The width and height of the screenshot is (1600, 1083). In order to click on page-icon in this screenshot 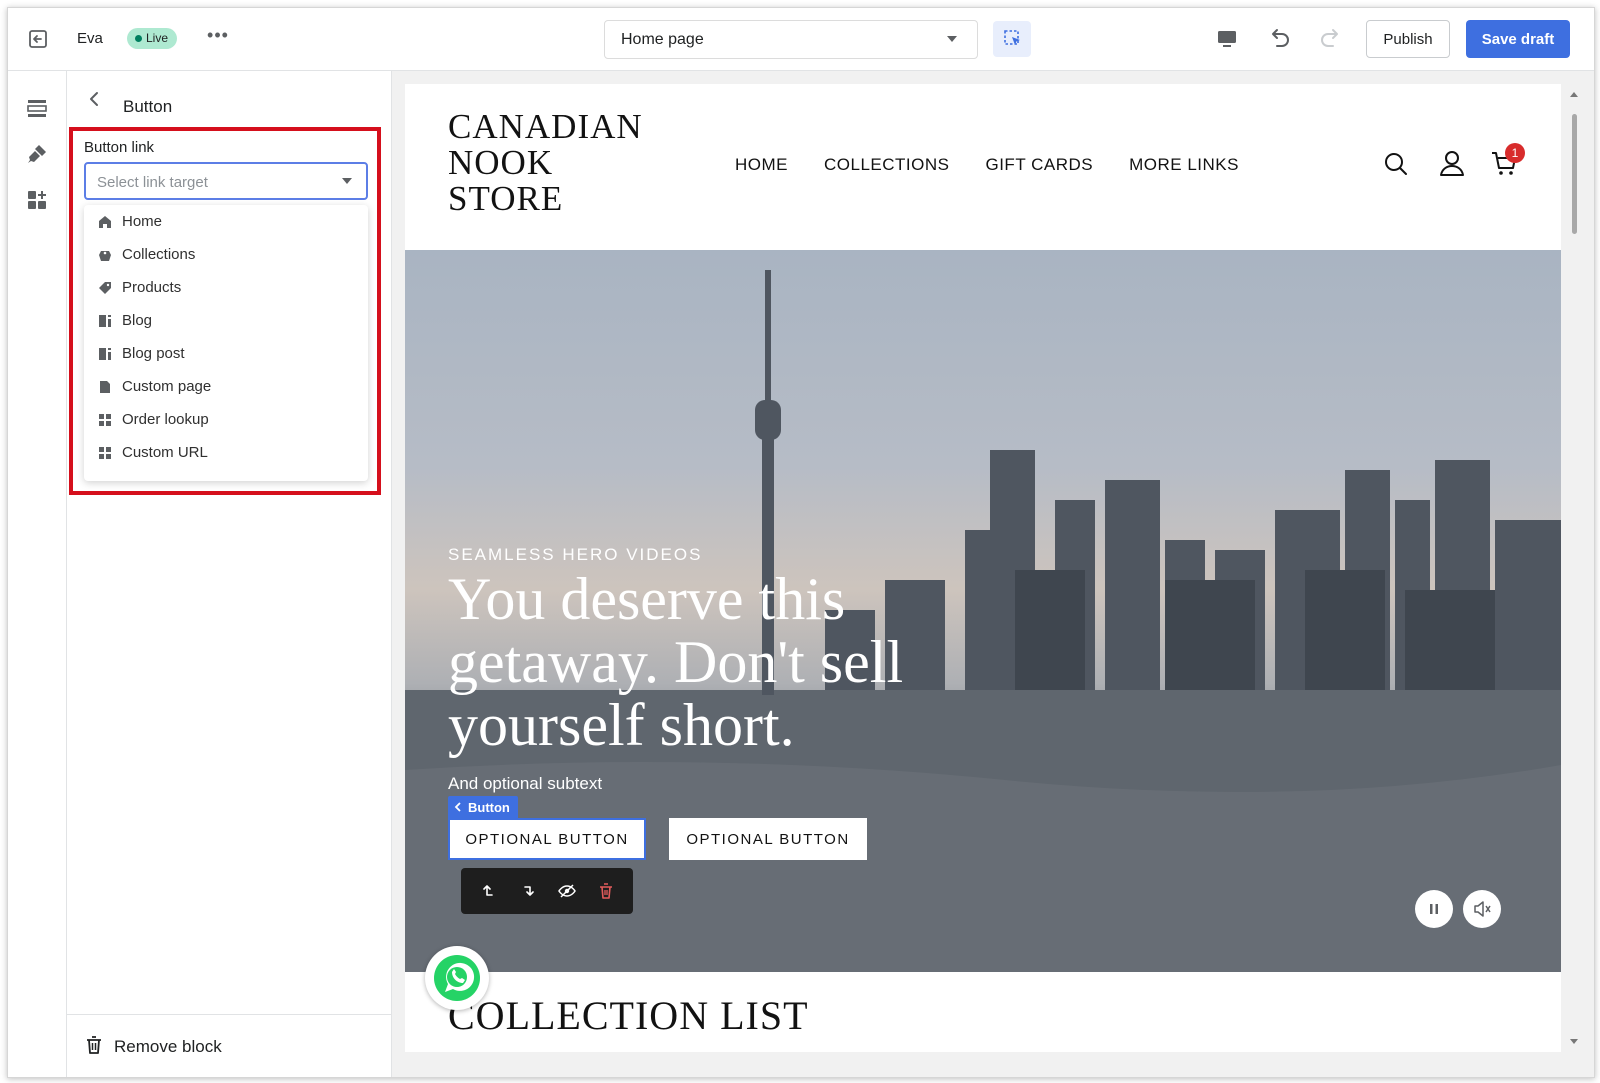, I will do `click(105, 387)`.